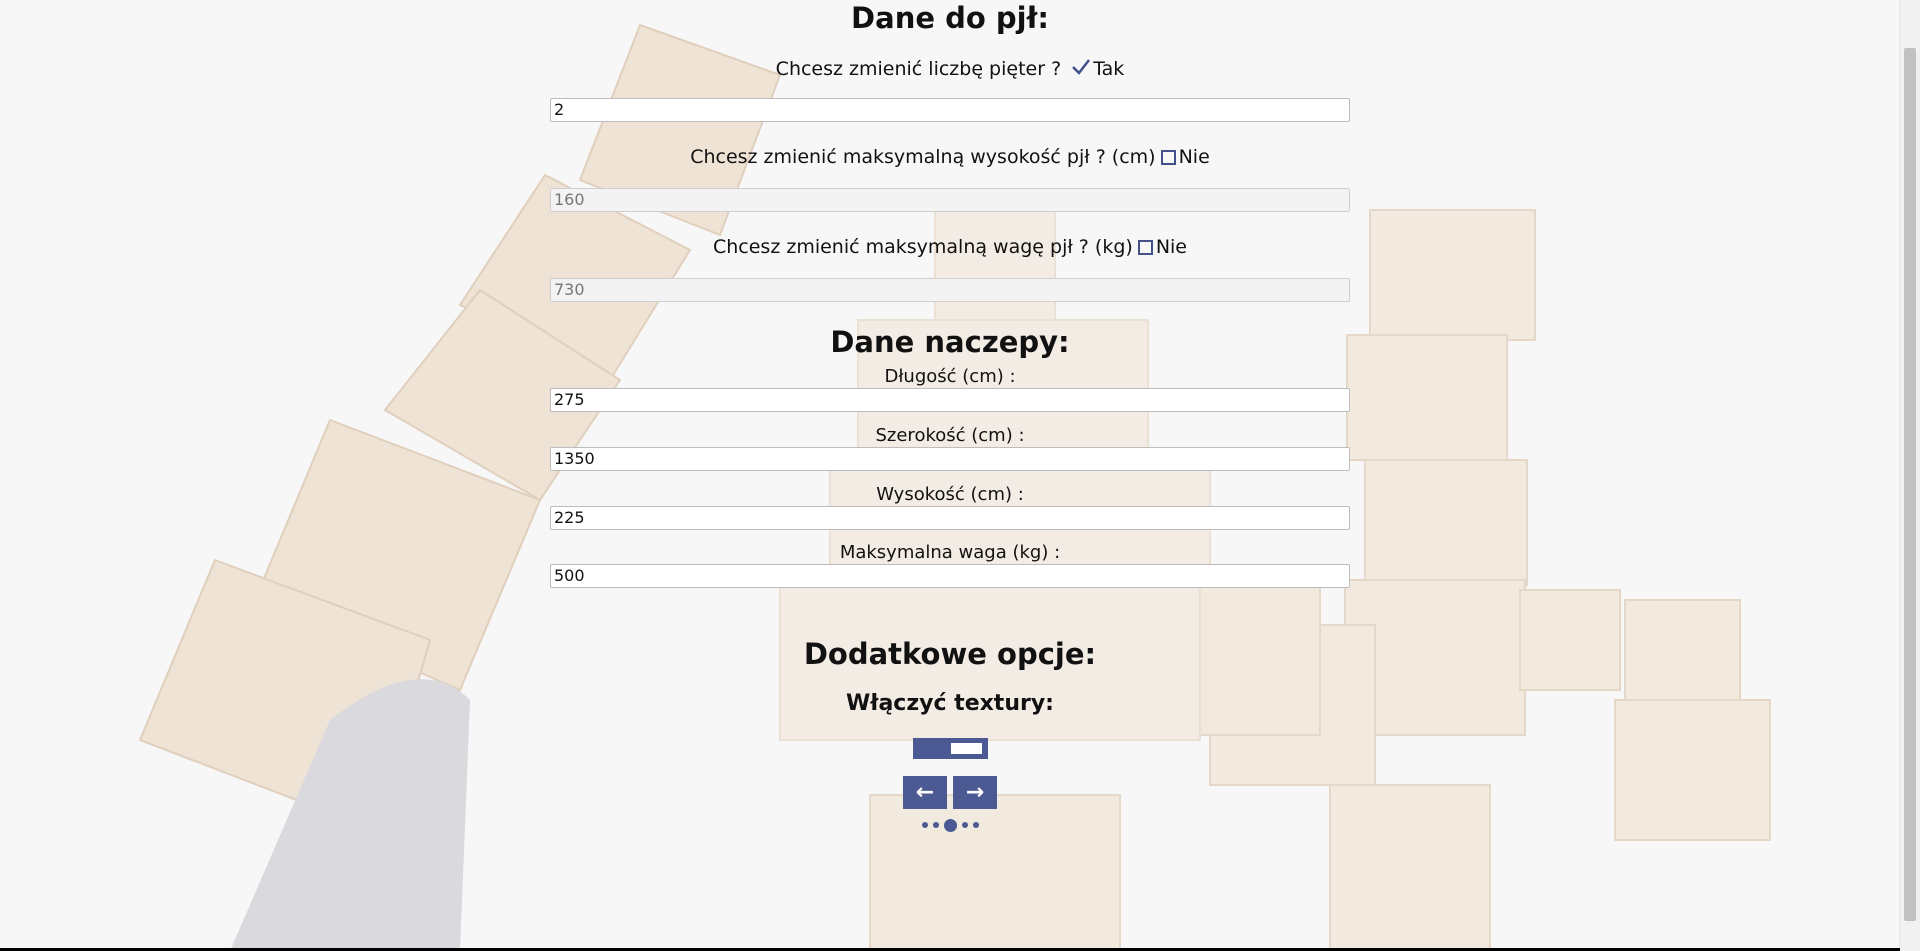 The image size is (1920, 951). Describe the element at coordinates (950, 517) in the screenshot. I see `trailer-height-input` at that location.